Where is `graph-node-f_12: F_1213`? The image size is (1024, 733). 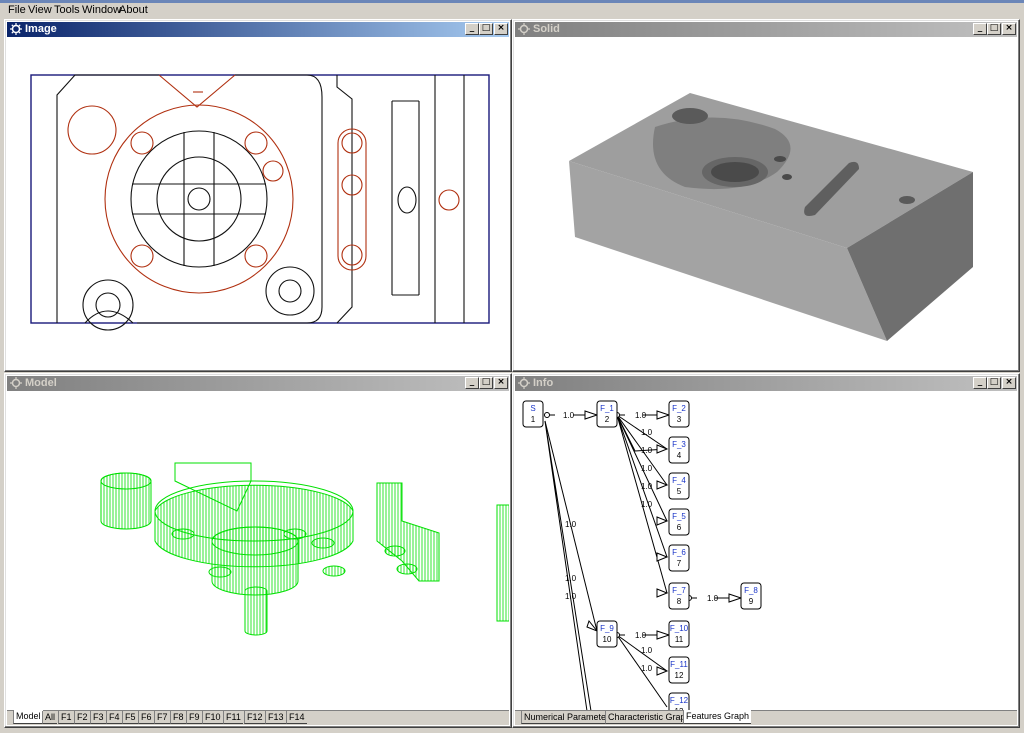
graph-node-f_12: F_1213 is located at coordinates (679, 701).